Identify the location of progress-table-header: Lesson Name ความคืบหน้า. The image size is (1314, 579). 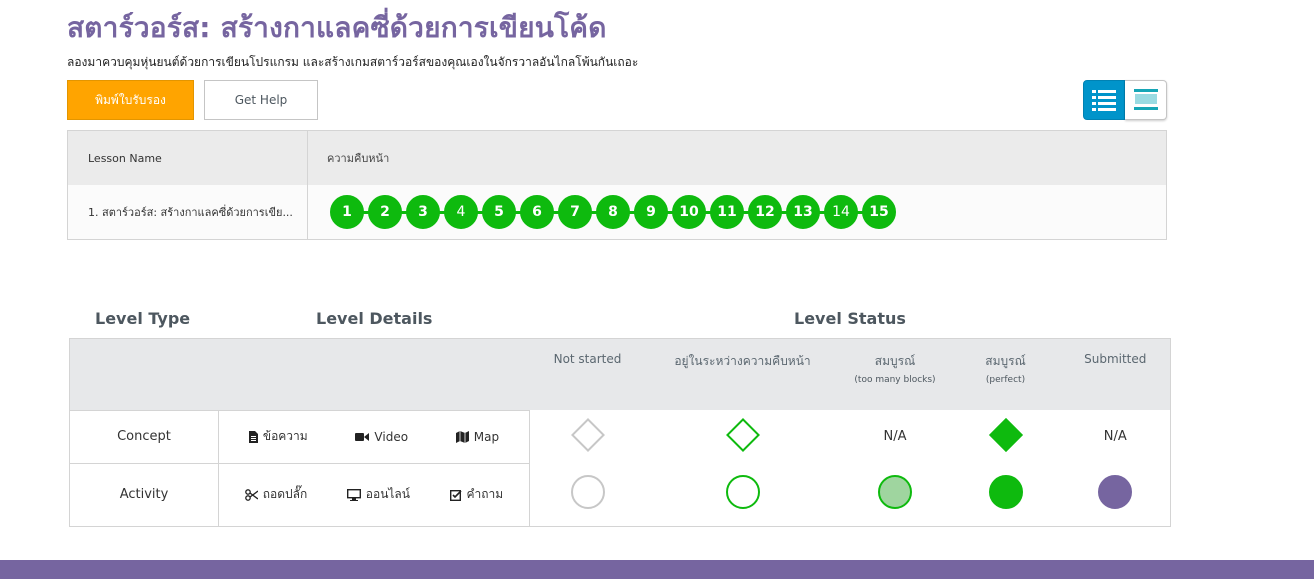
(617, 158).